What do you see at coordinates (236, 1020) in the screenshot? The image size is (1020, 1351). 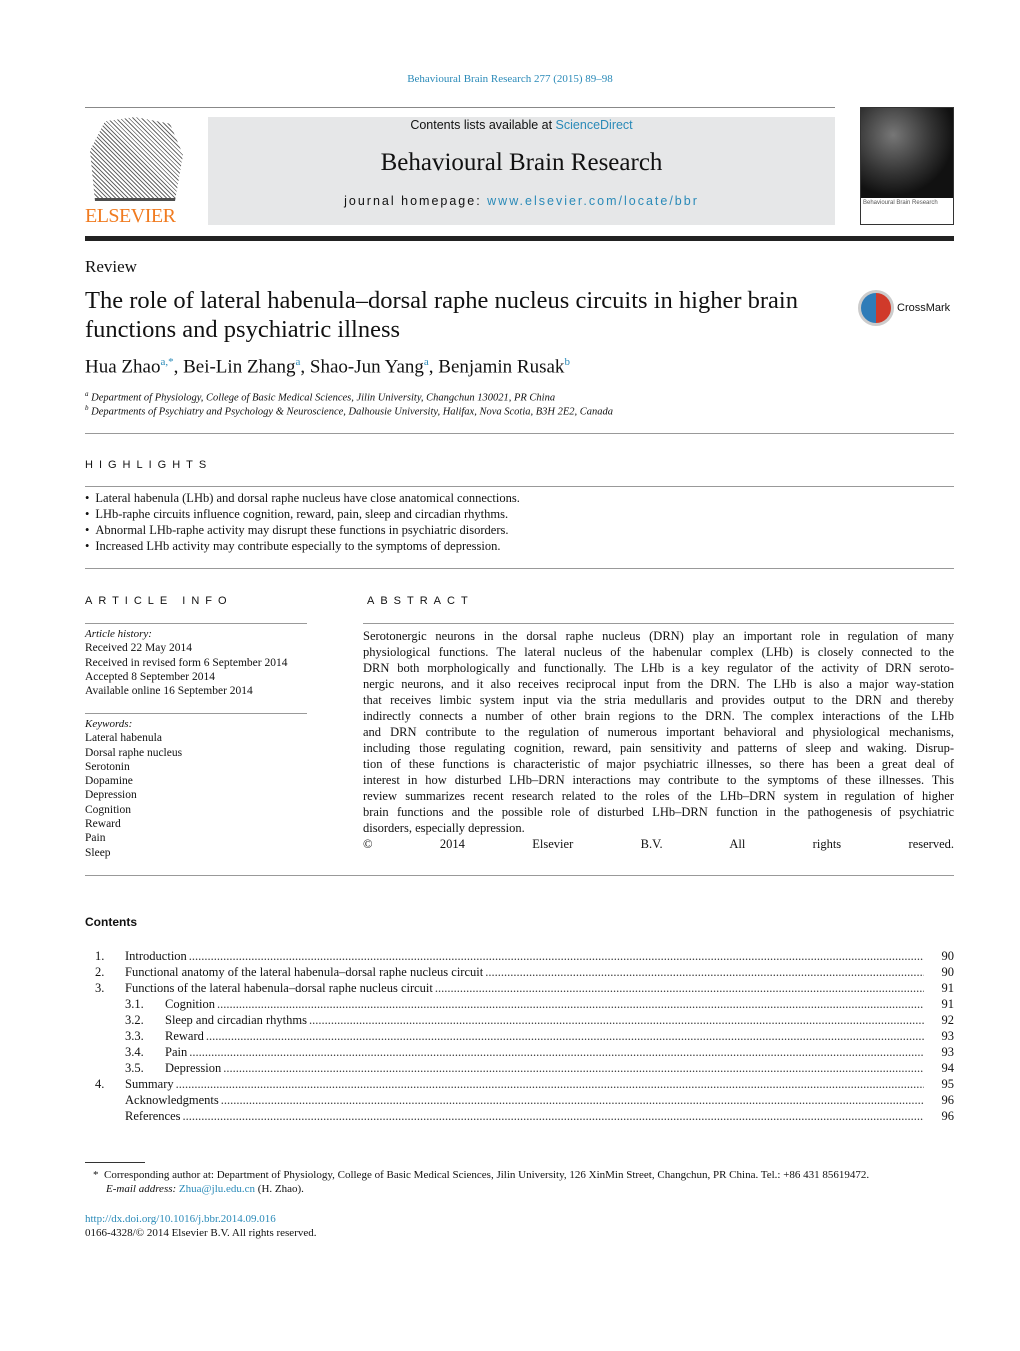 I see `toc-label: Sleep and circadian rhythms` at bounding box center [236, 1020].